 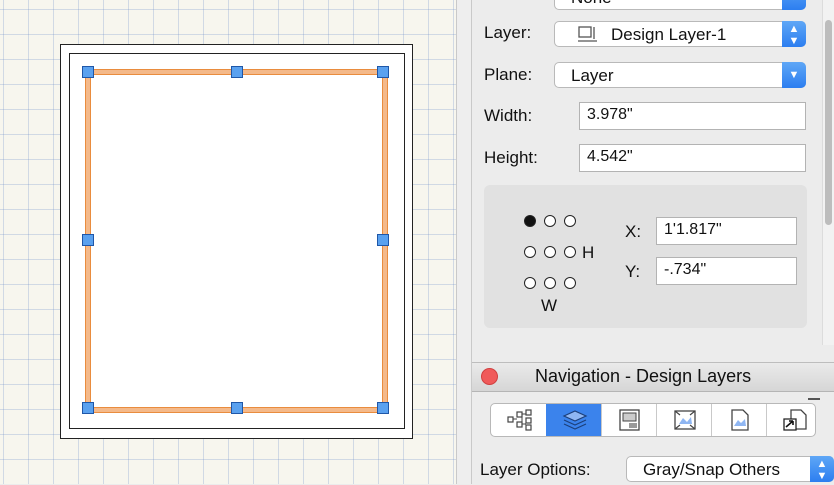 What do you see at coordinates (643, 376) in the screenshot?
I see `navigation-title: Navigation - Design Layers` at bounding box center [643, 376].